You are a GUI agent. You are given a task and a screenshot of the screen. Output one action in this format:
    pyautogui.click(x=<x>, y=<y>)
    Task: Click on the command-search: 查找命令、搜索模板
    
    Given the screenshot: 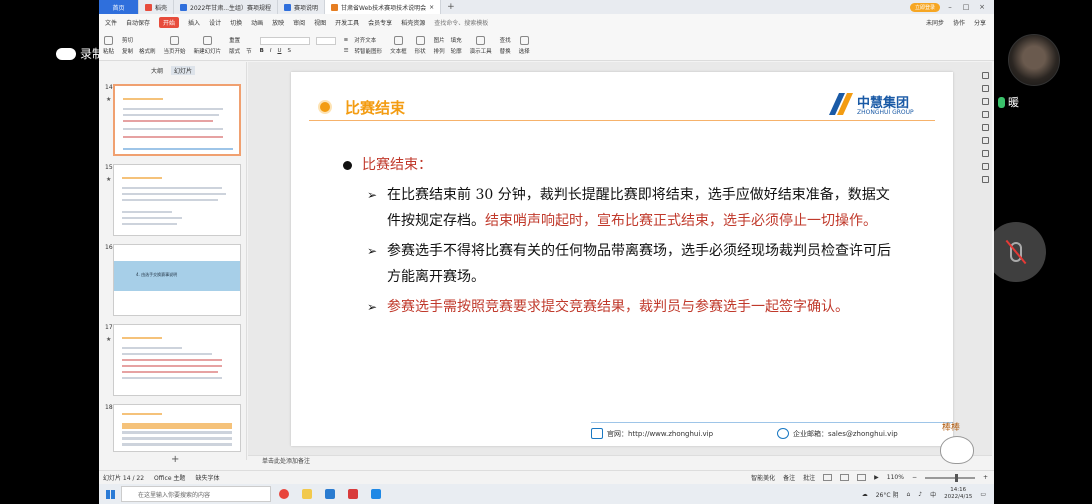 What is the action you would take?
    pyautogui.click(x=461, y=22)
    